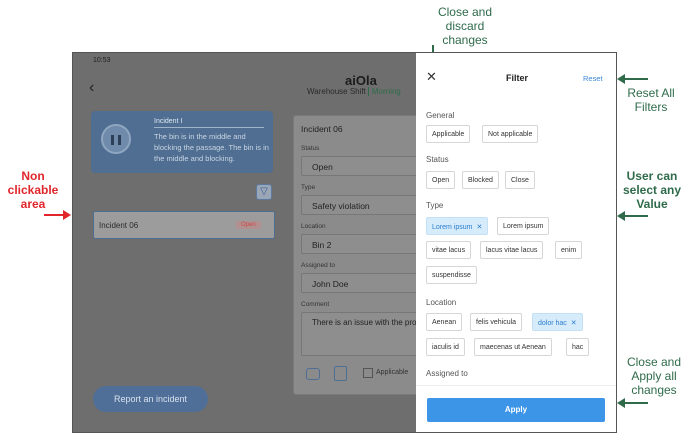 This screenshot has height=439, width=688. I want to click on chip-dolor-hac-selected: dolor hac ✕, so click(557, 322).